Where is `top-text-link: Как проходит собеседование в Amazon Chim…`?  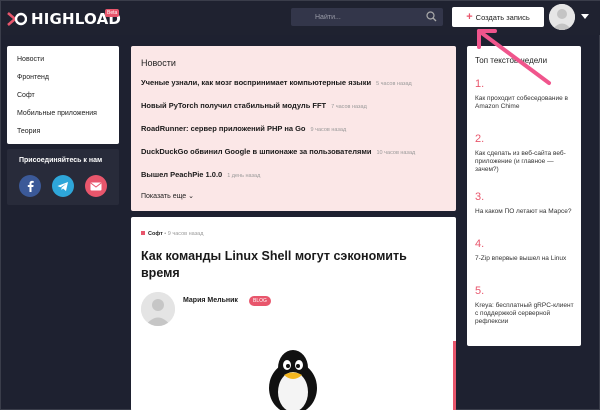 top-text-link: Как проходит собеседование в Amazon Chim… is located at coordinates (525, 103).